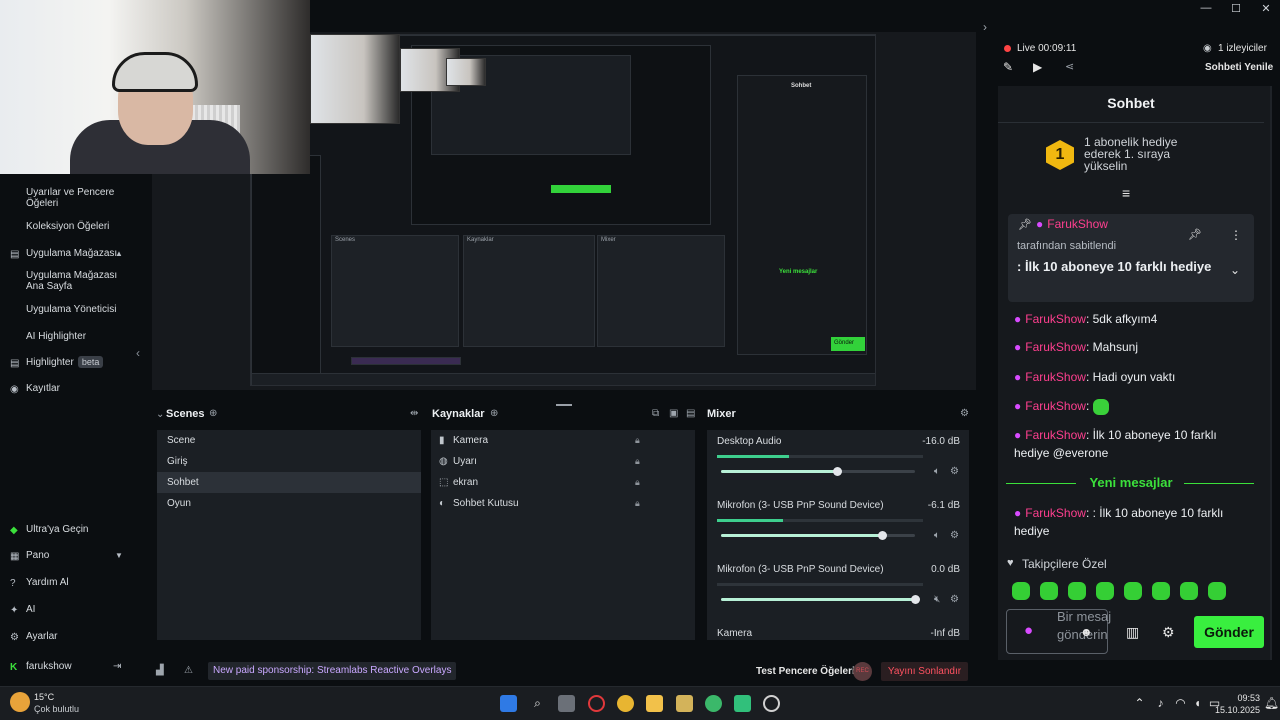 This screenshot has height=720, width=1280. Describe the element at coordinates (1195, 234) in the screenshot. I see `unpin-icon: 📌︎` at that location.